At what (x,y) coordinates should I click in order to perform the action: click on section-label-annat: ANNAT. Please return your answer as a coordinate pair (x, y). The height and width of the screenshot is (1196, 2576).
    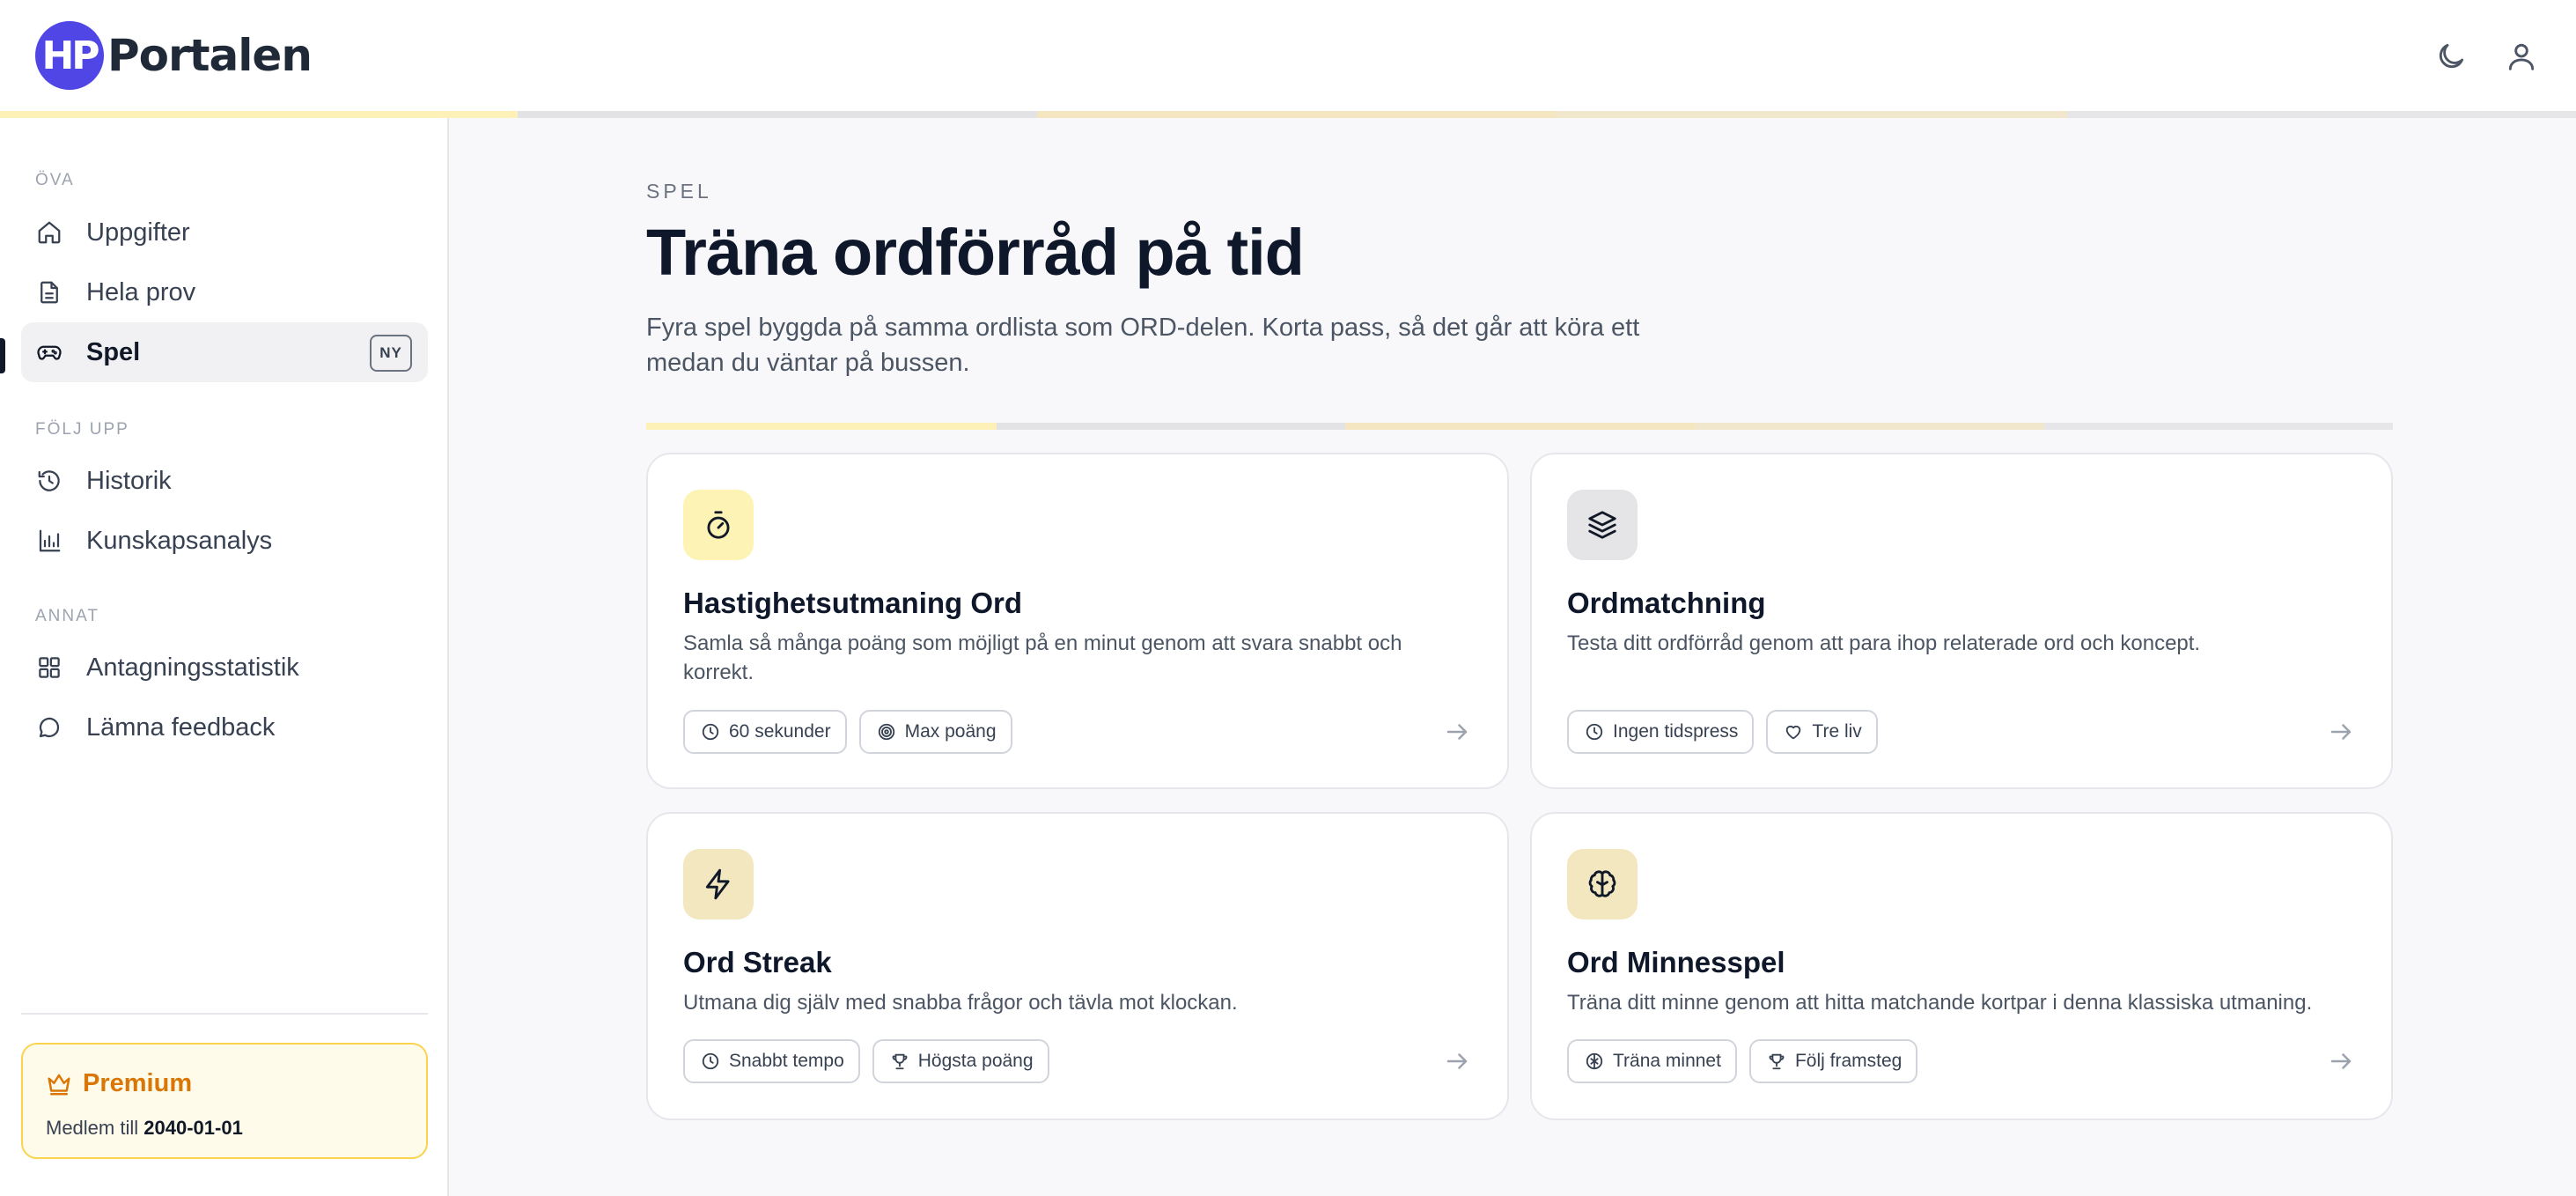
    Looking at the image, I should click on (67, 616).